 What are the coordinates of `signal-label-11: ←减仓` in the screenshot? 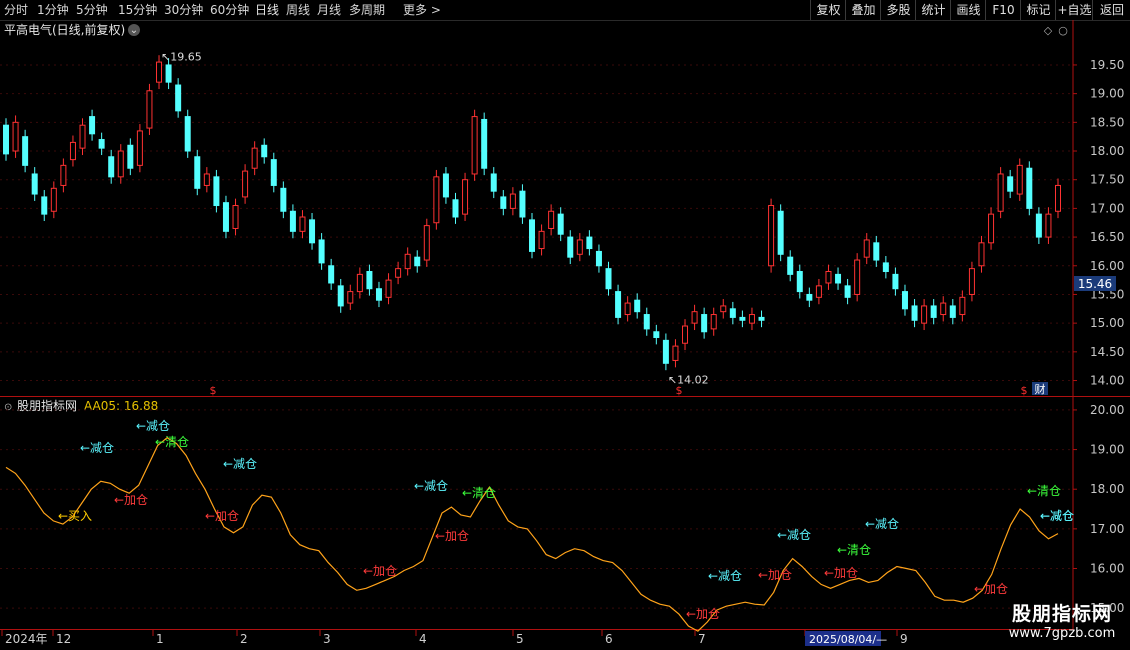 It's located at (794, 535).